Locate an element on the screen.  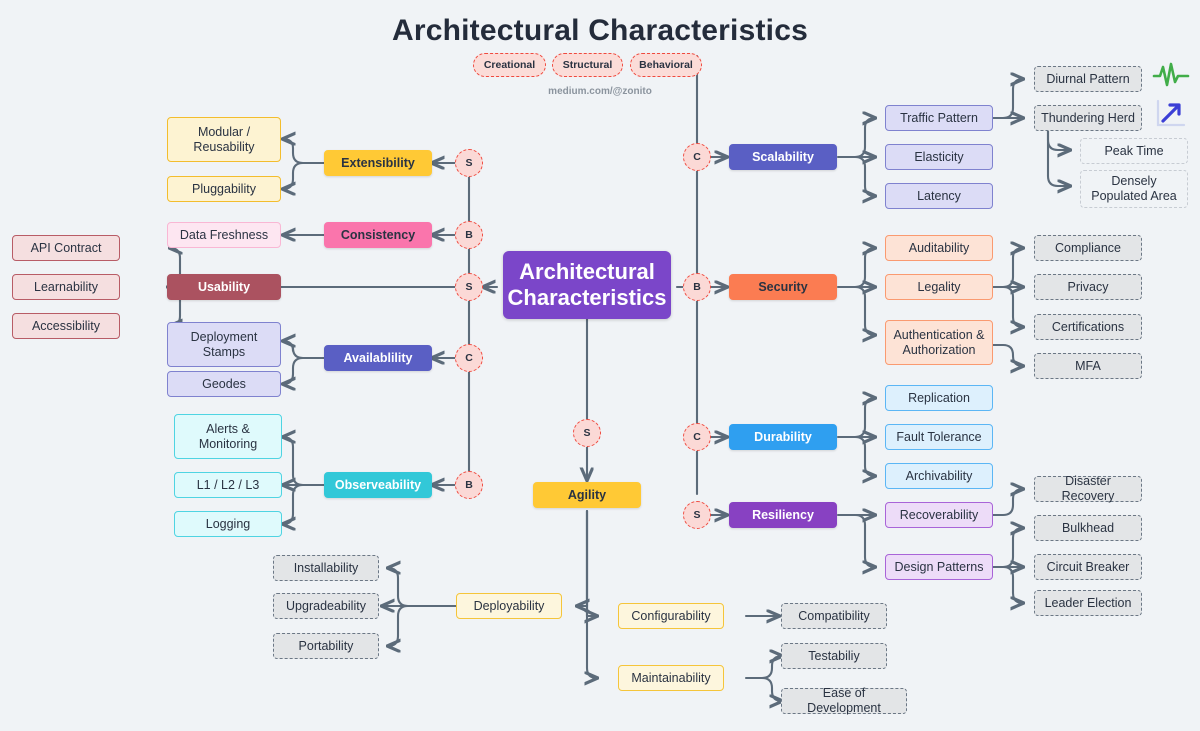
node-learnability: Learnability is located at coordinates (66, 287).